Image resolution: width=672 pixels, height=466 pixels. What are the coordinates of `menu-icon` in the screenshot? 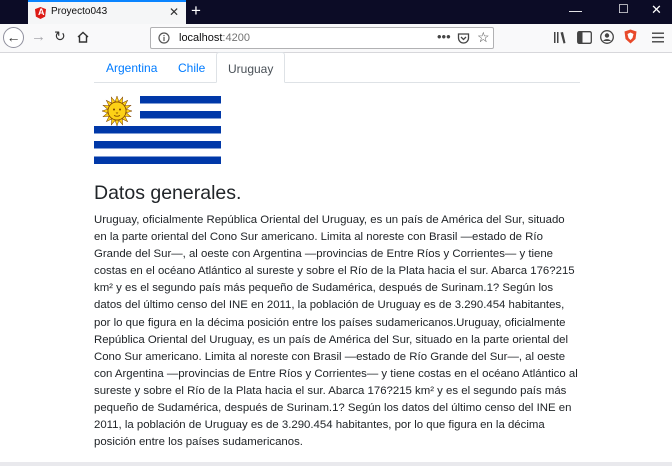 It's located at (658, 37).